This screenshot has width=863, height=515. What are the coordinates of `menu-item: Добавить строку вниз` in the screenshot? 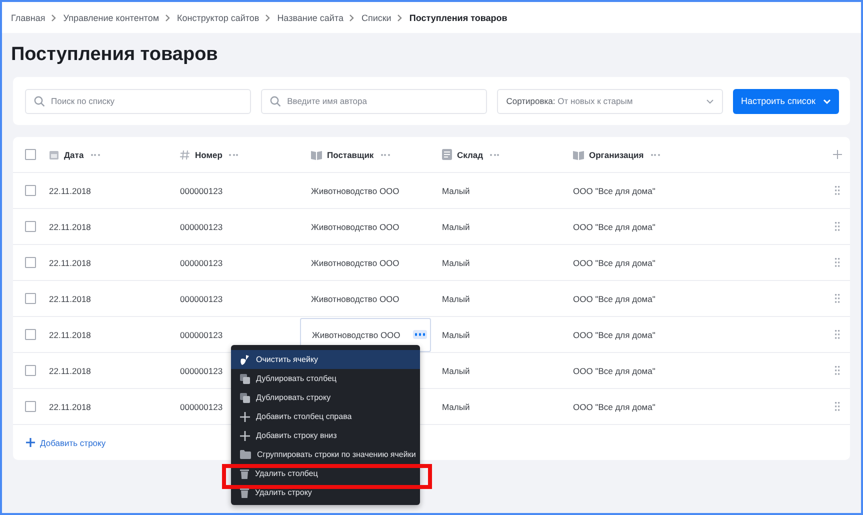 It's located at (325, 435).